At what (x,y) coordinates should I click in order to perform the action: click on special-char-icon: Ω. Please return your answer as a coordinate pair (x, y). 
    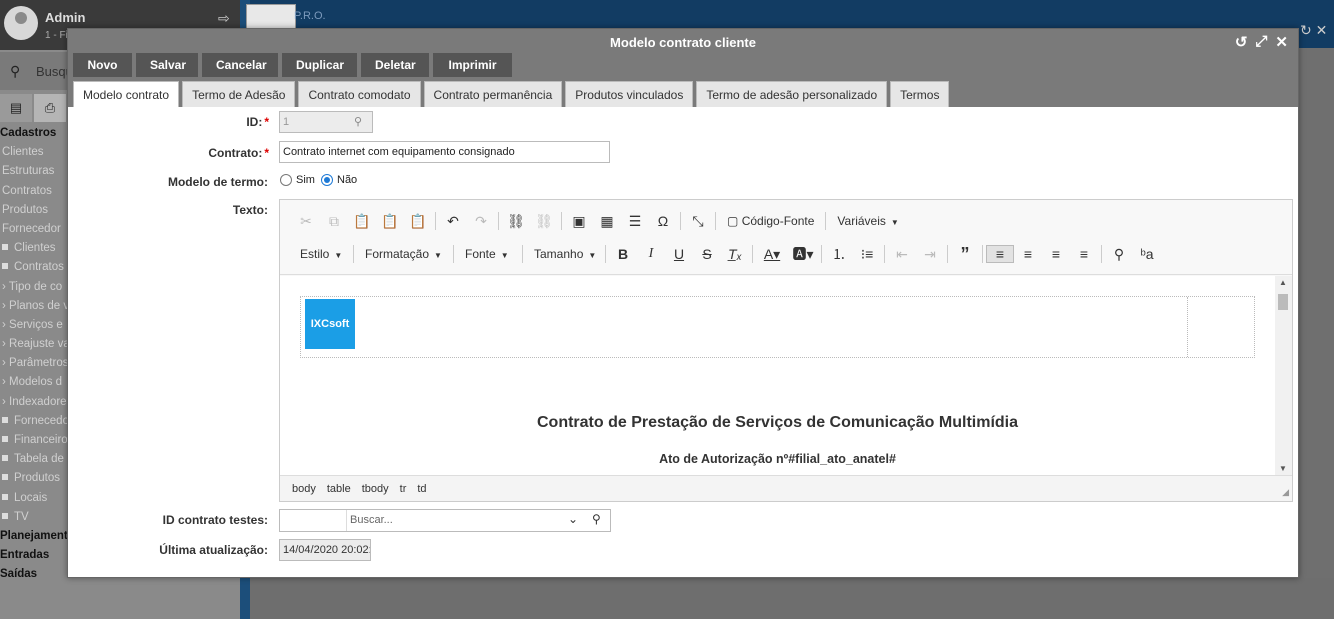
    Looking at the image, I should click on (663, 221).